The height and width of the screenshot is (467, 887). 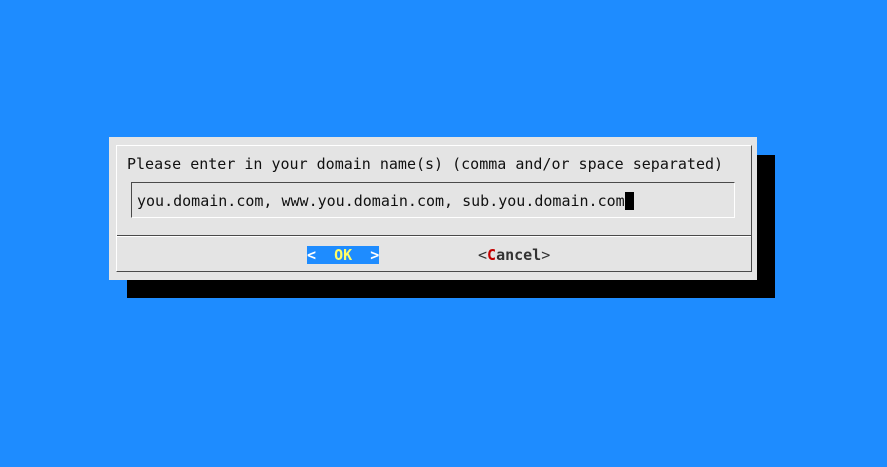 I want to click on ok-open-bracket: <, so click(x=312, y=255).